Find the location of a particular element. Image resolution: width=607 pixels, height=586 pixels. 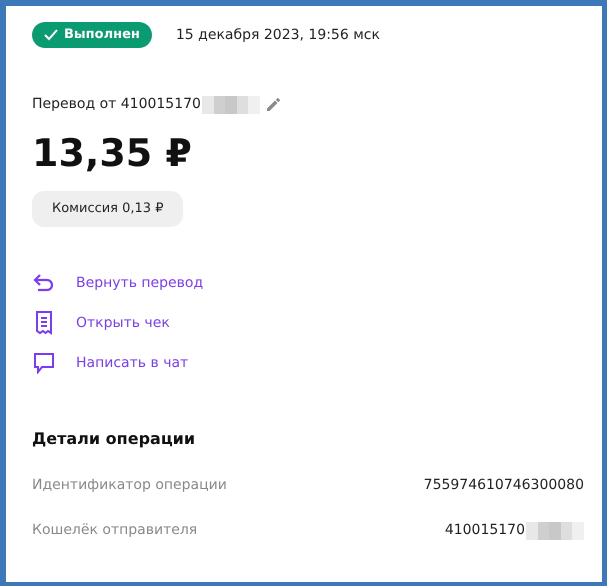

detail-label: Кошелёк отправителя is located at coordinates (115, 530).